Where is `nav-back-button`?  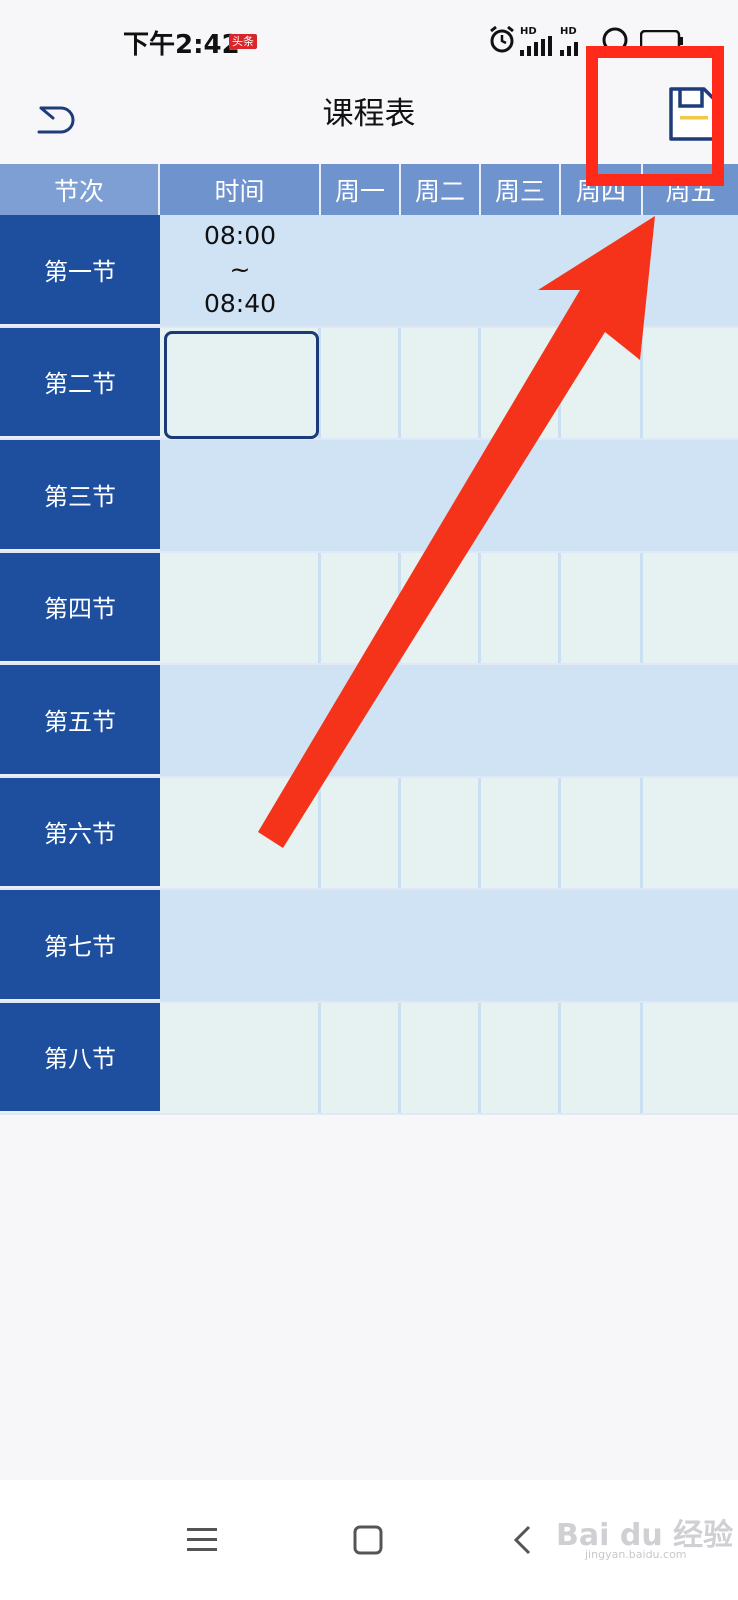
nav-back-button is located at coordinates (522, 1540).